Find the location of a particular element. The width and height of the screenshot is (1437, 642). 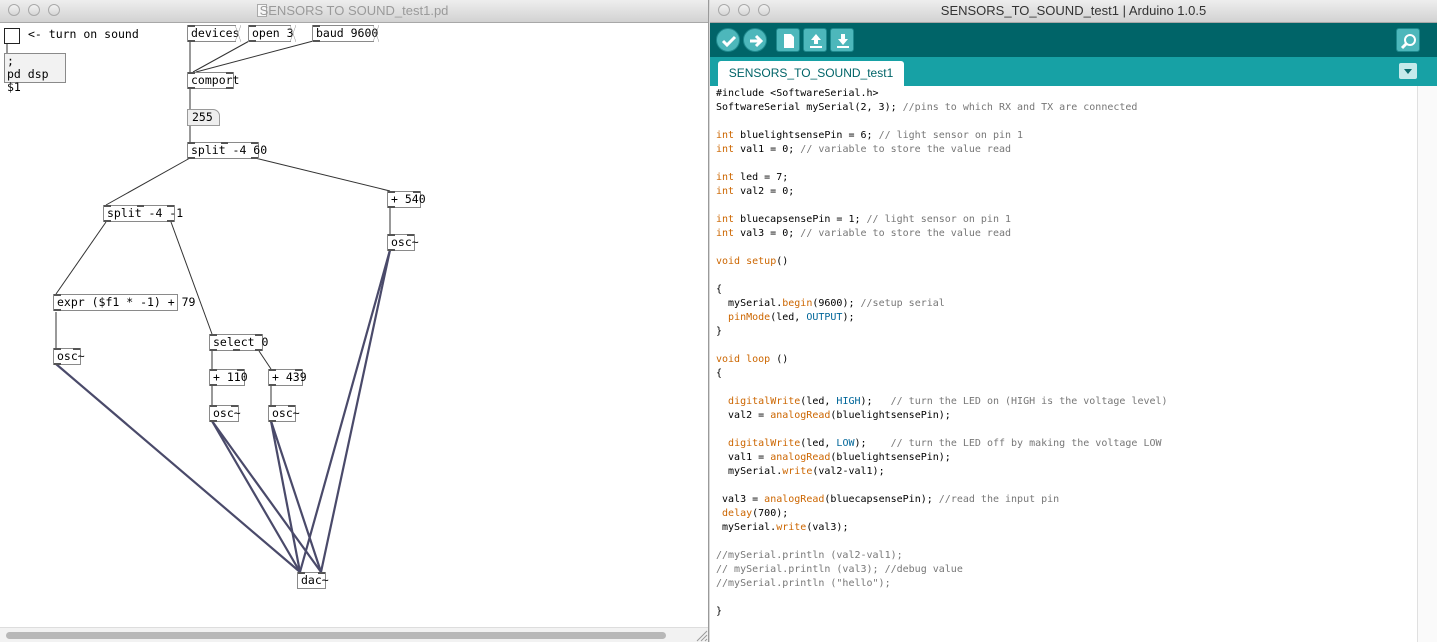

resize-grip-icon is located at coordinates (701, 635).